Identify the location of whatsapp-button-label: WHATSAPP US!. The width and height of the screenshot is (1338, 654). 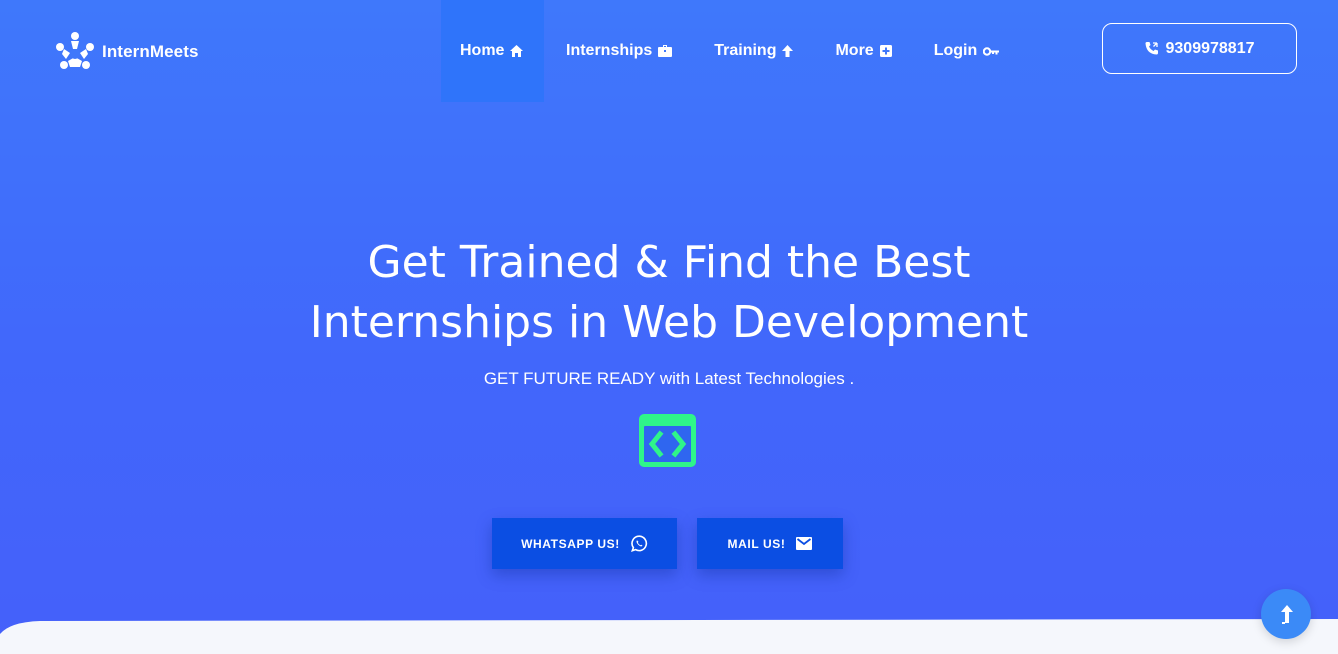
(570, 543).